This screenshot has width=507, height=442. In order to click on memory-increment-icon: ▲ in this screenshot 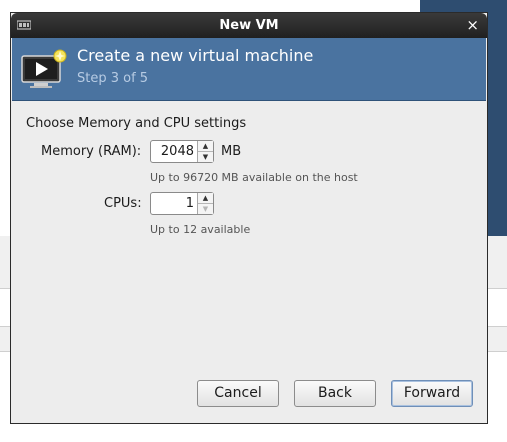, I will do `click(205, 146)`.